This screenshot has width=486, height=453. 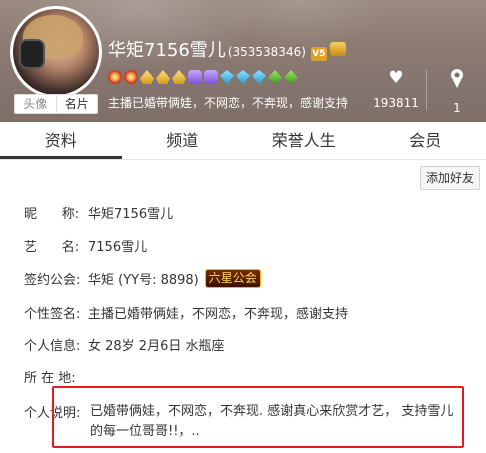 What do you see at coordinates (425, 140) in the screenshot?
I see `tab-membership: 会员` at bounding box center [425, 140].